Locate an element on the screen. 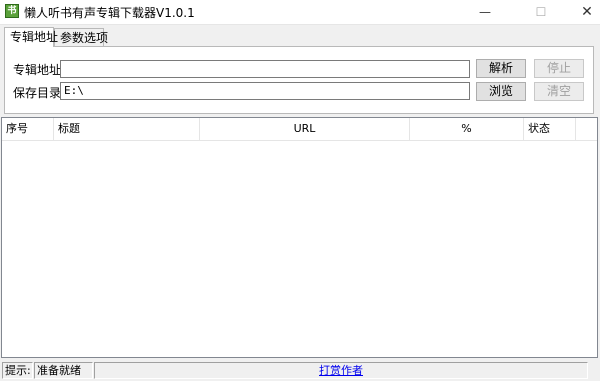 The image size is (600, 381). album-address-input is located at coordinates (265, 69).